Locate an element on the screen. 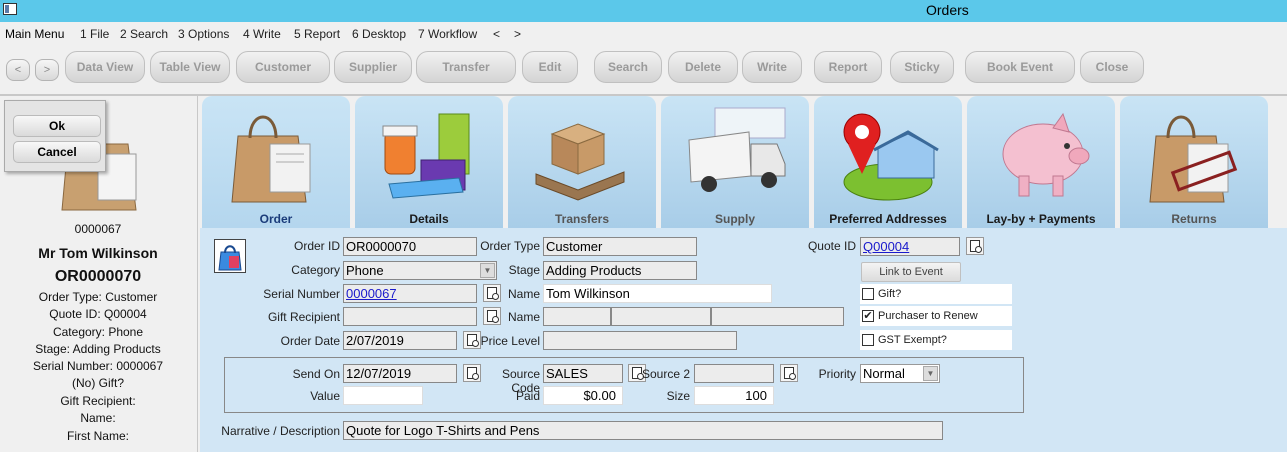  stage-label: Stage is located at coordinates (524, 270).